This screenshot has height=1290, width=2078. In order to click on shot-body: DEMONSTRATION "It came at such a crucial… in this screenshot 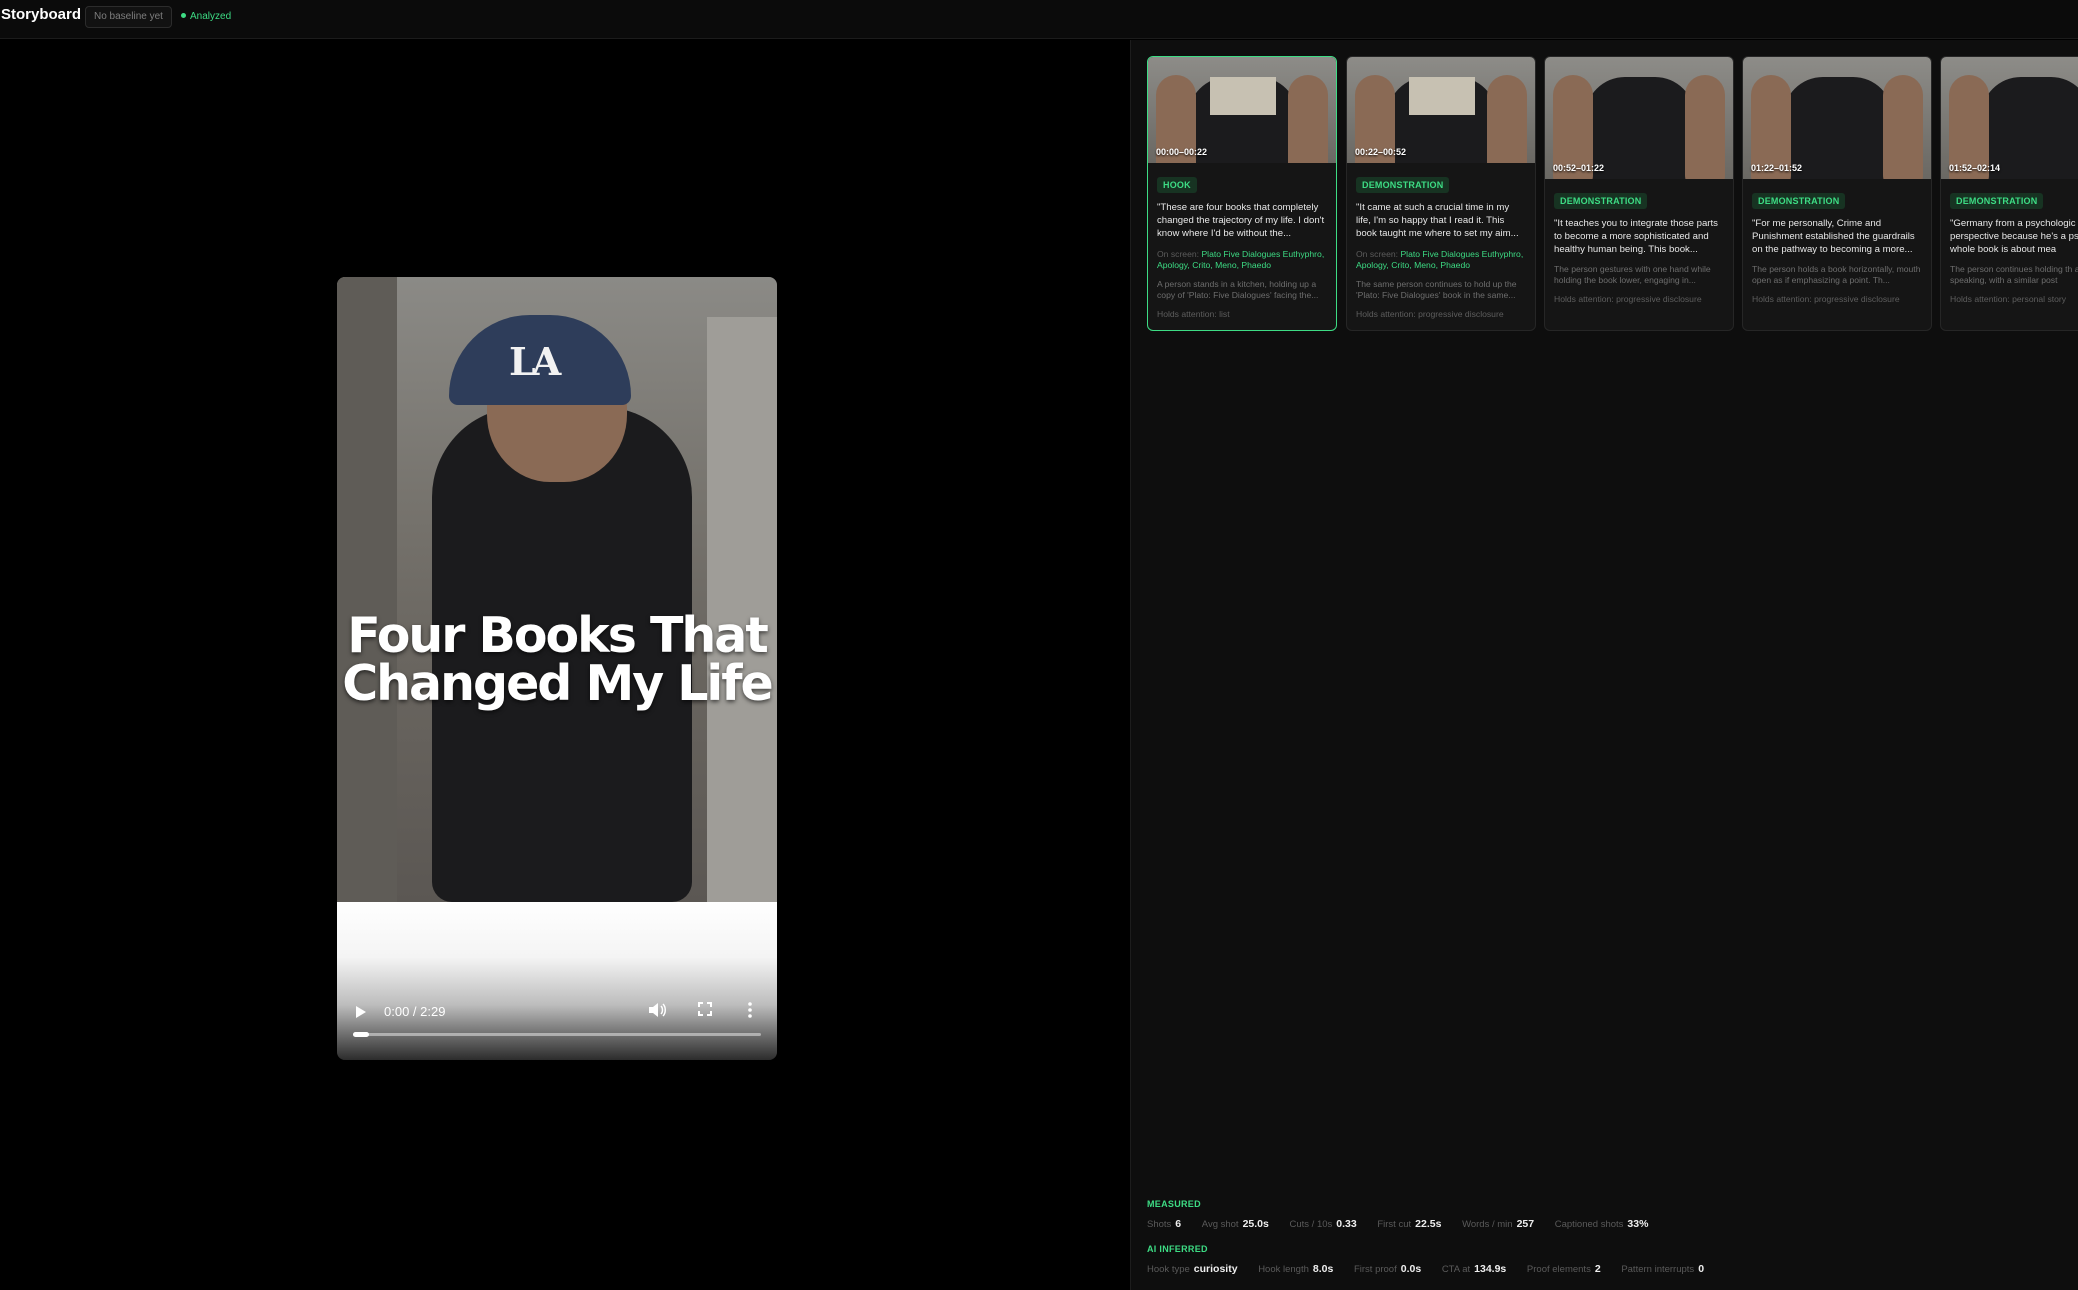, I will do `click(1441, 241)`.